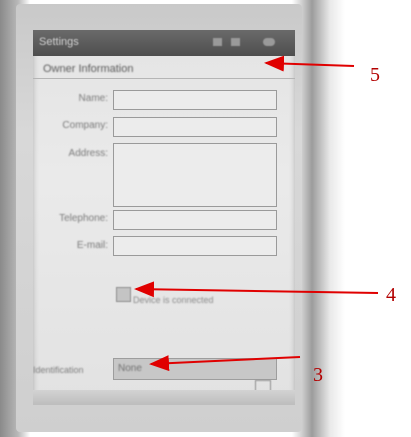  What do you see at coordinates (318, 375) in the screenshot?
I see `annotation-3: 3` at bounding box center [318, 375].